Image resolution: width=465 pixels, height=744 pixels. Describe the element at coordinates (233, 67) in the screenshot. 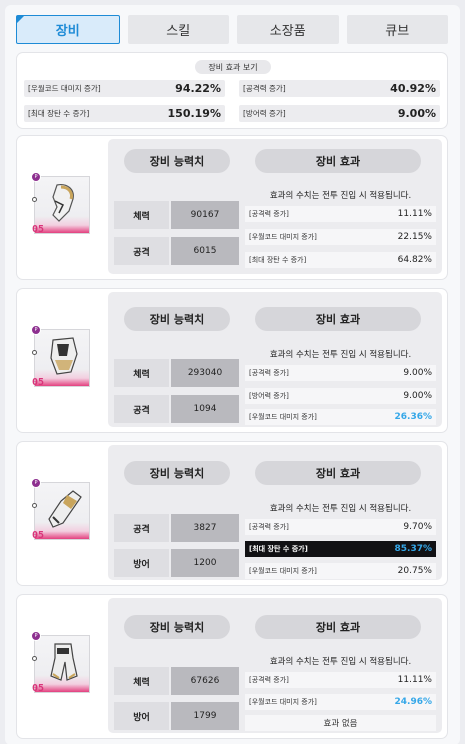

I see `summary-title: 장비 효과 보기` at that location.